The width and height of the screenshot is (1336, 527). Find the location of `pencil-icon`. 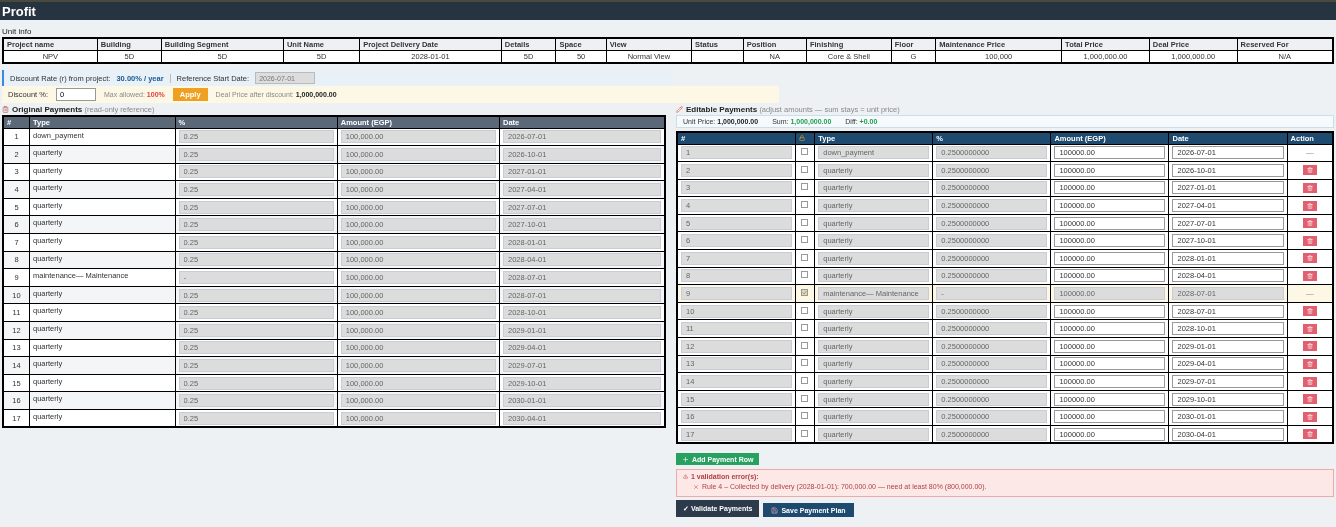

pencil-icon is located at coordinates (679, 109).